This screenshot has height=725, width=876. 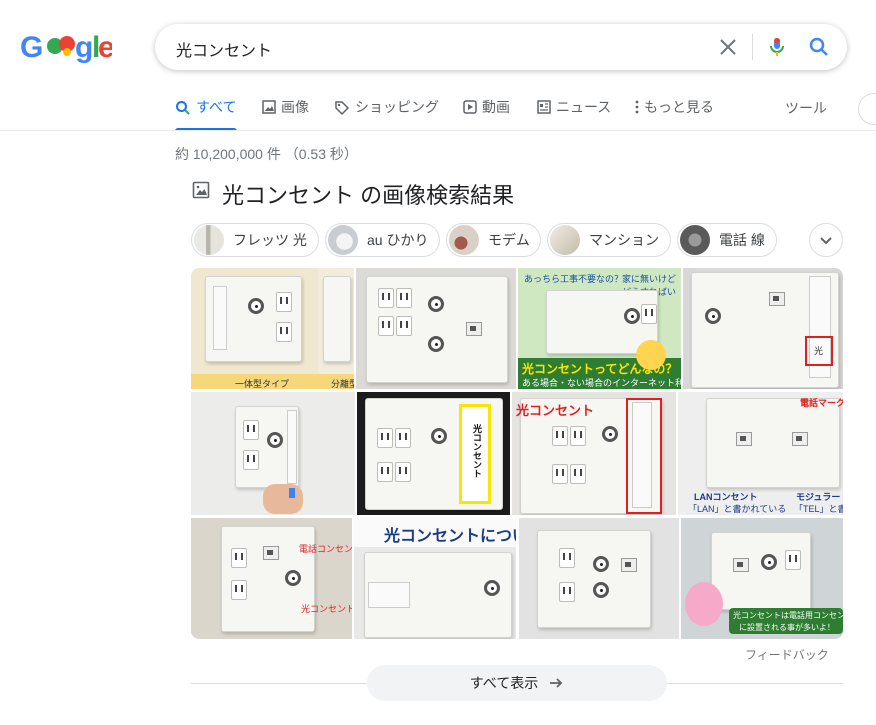 What do you see at coordinates (867, 109) in the screenshot?
I see `safesearch-toggle` at bounding box center [867, 109].